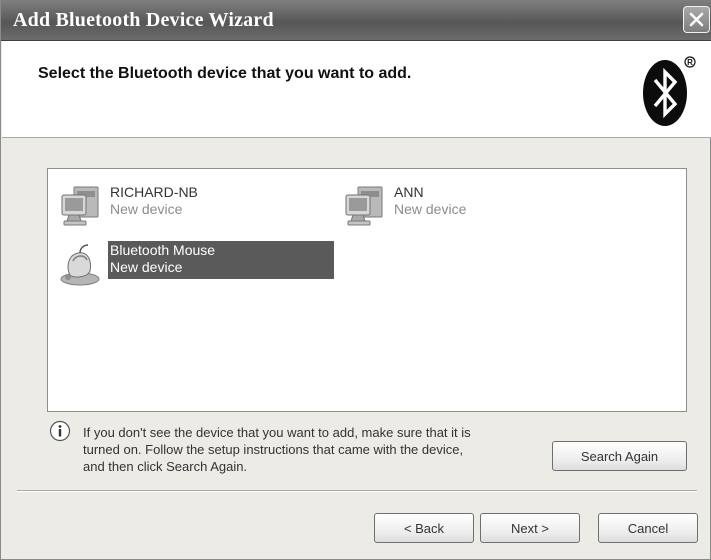  I want to click on close-icon, so click(696, 19).